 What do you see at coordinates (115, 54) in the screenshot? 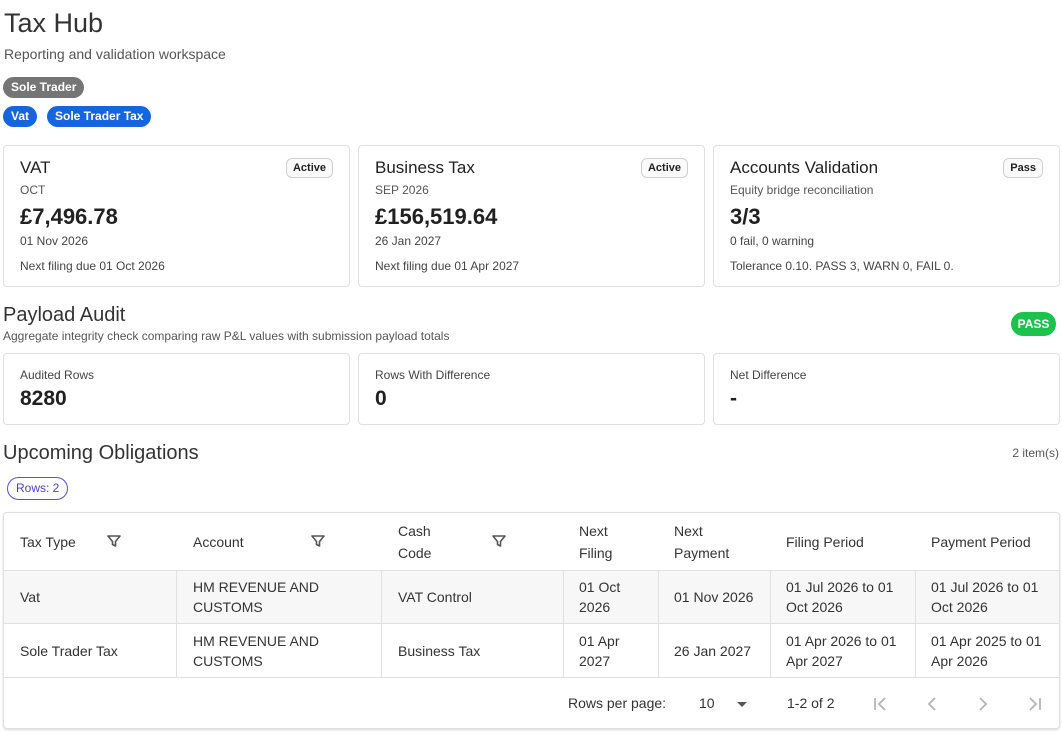
I see `page-subtitle: Reporting and validation workspace` at bounding box center [115, 54].